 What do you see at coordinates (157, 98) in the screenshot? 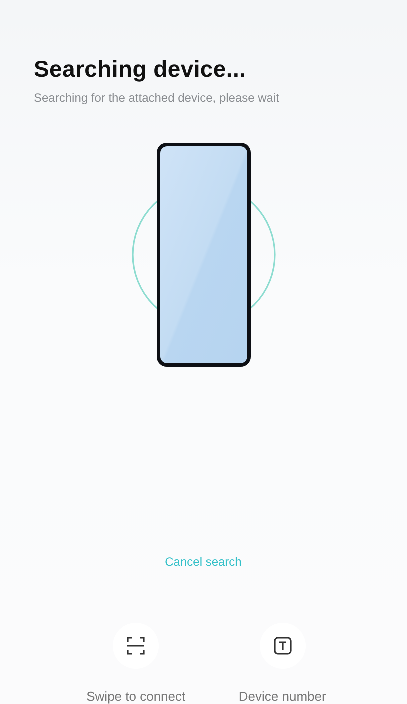
I see `page-subtitle: Searching for the attached device, please wait` at bounding box center [157, 98].